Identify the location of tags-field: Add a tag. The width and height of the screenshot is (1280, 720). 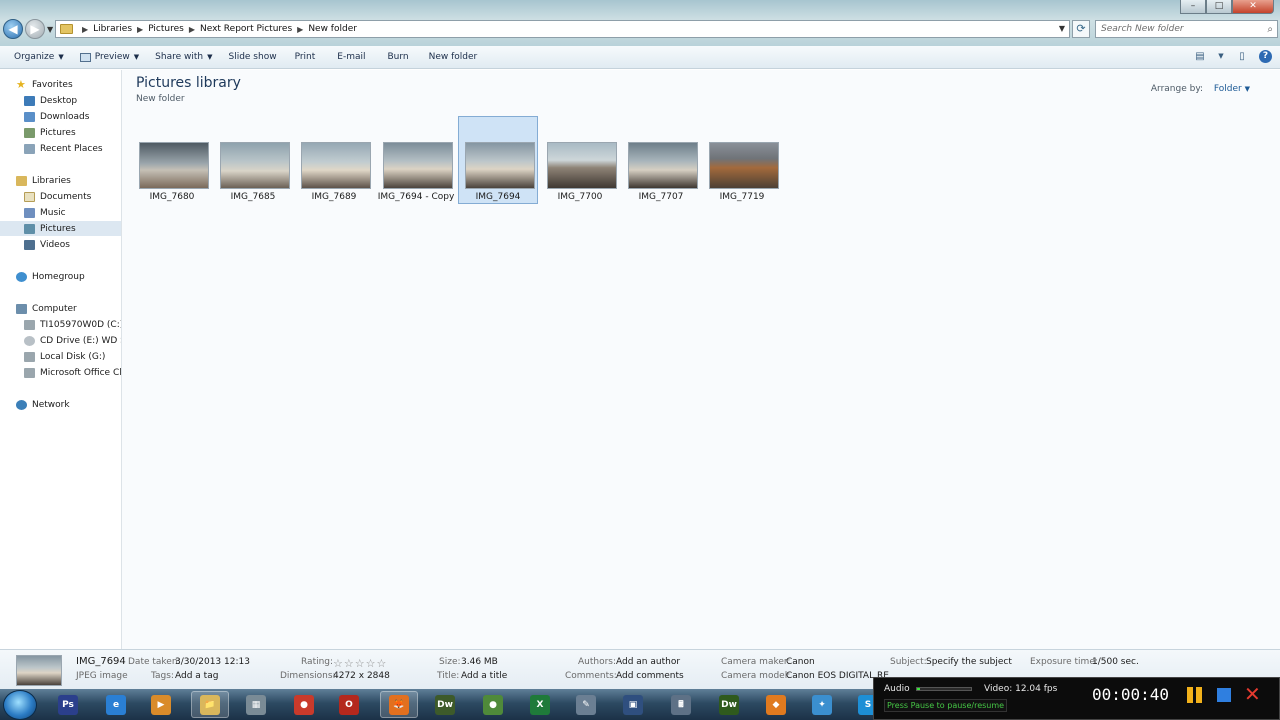
(196, 676).